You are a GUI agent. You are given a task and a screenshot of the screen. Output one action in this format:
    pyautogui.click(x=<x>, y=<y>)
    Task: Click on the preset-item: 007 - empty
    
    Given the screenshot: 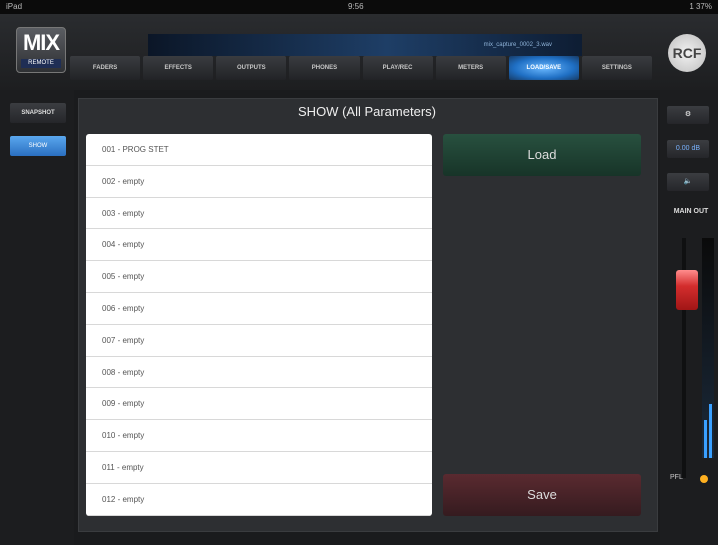 What is the action you would take?
    pyautogui.click(x=259, y=341)
    